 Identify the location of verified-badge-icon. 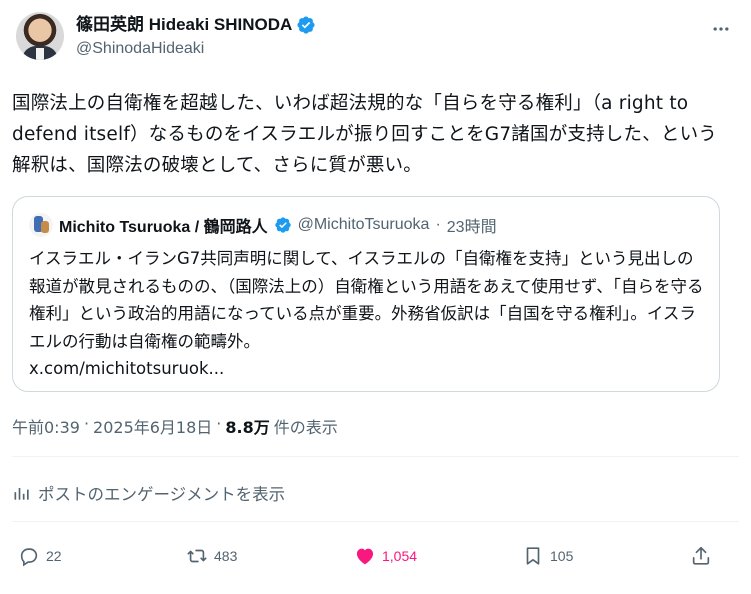
(306, 25).